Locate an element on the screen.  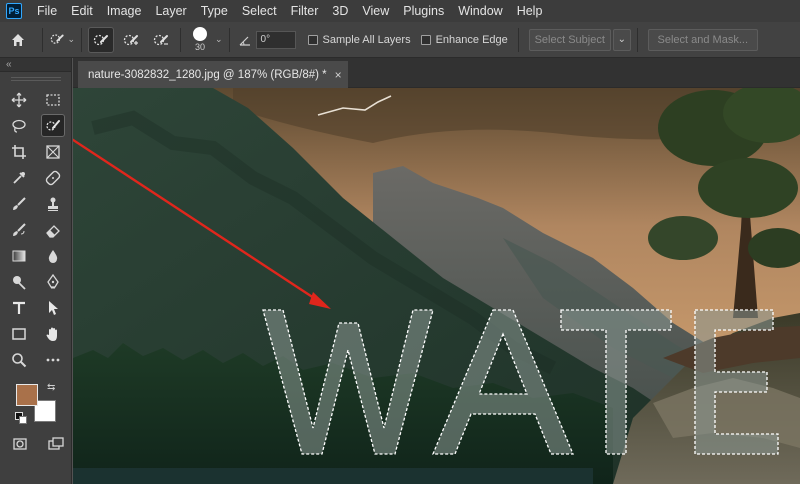
quick-selection-tool is located at coordinates (53, 125).